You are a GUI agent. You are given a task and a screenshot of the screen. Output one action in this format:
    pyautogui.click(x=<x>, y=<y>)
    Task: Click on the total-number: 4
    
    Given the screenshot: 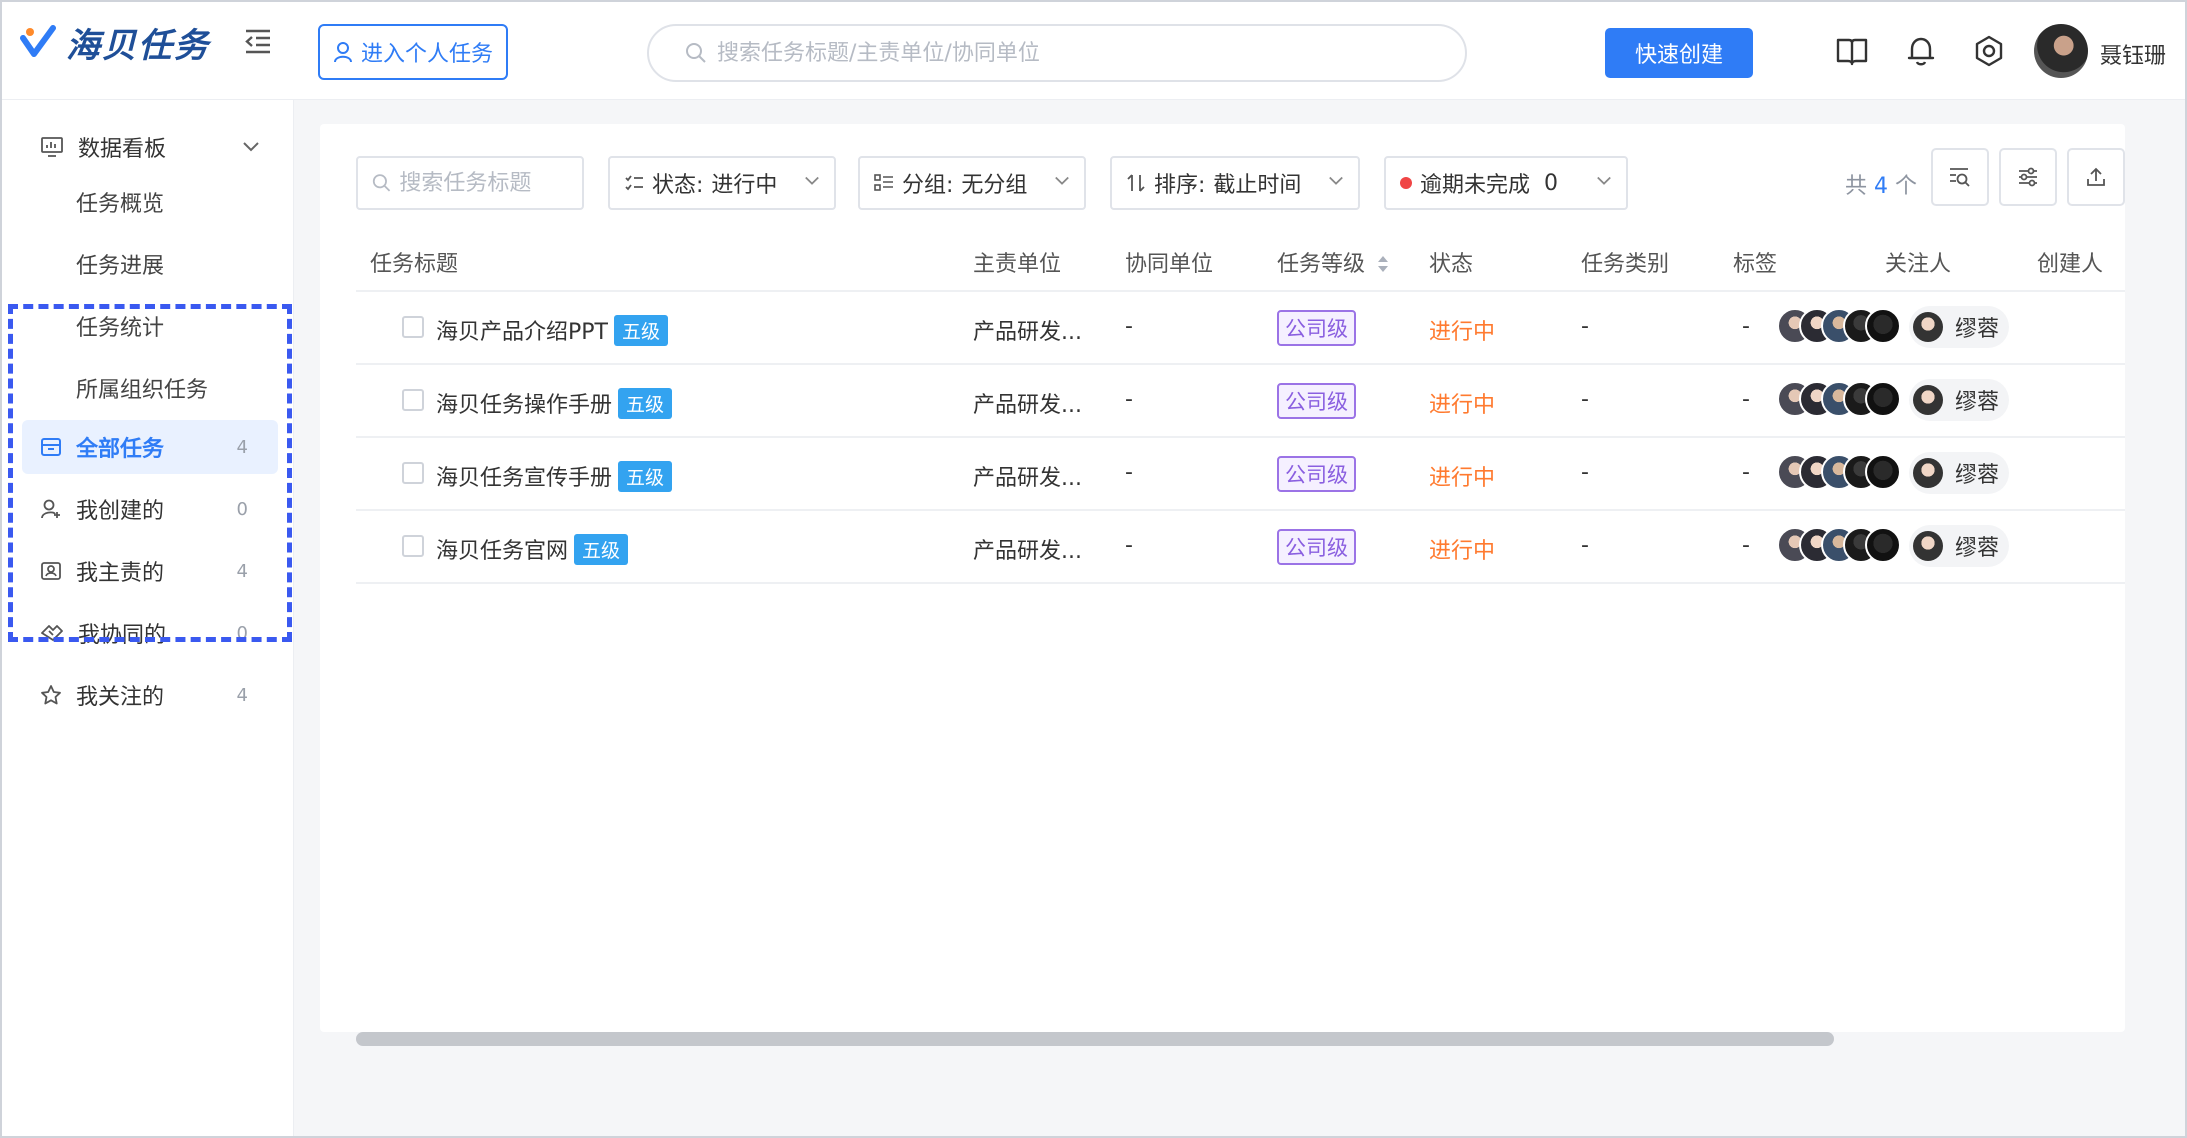 What is the action you would take?
    pyautogui.click(x=1881, y=186)
    